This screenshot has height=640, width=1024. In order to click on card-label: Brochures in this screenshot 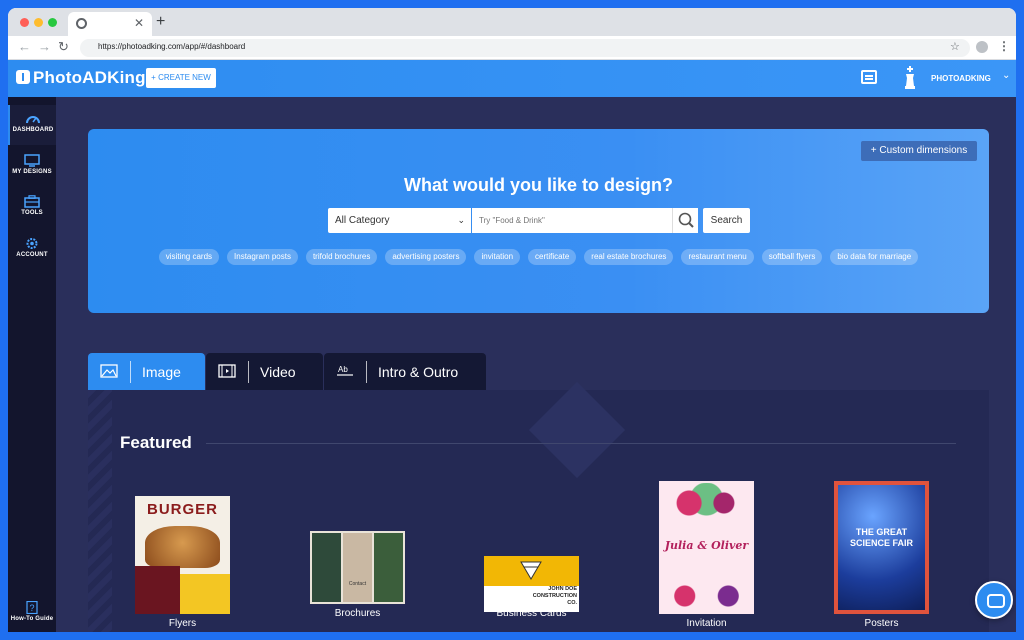, I will do `click(357, 613)`.